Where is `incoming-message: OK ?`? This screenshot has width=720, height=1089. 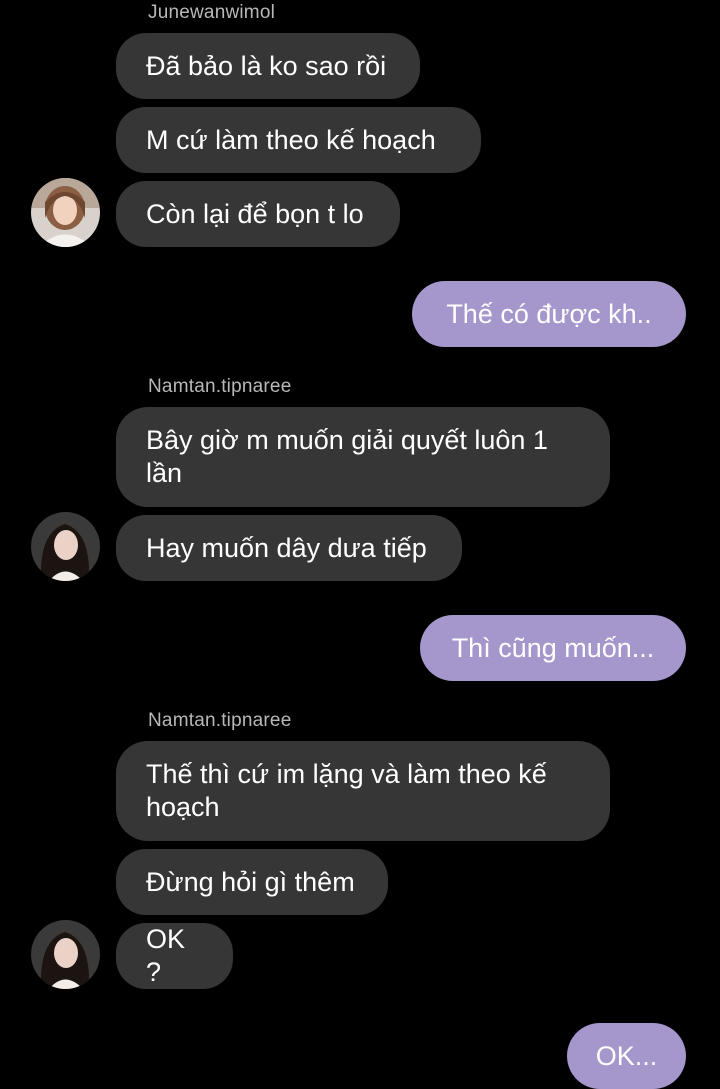 incoming-message: OK ? is located at coordinates (174, 956).